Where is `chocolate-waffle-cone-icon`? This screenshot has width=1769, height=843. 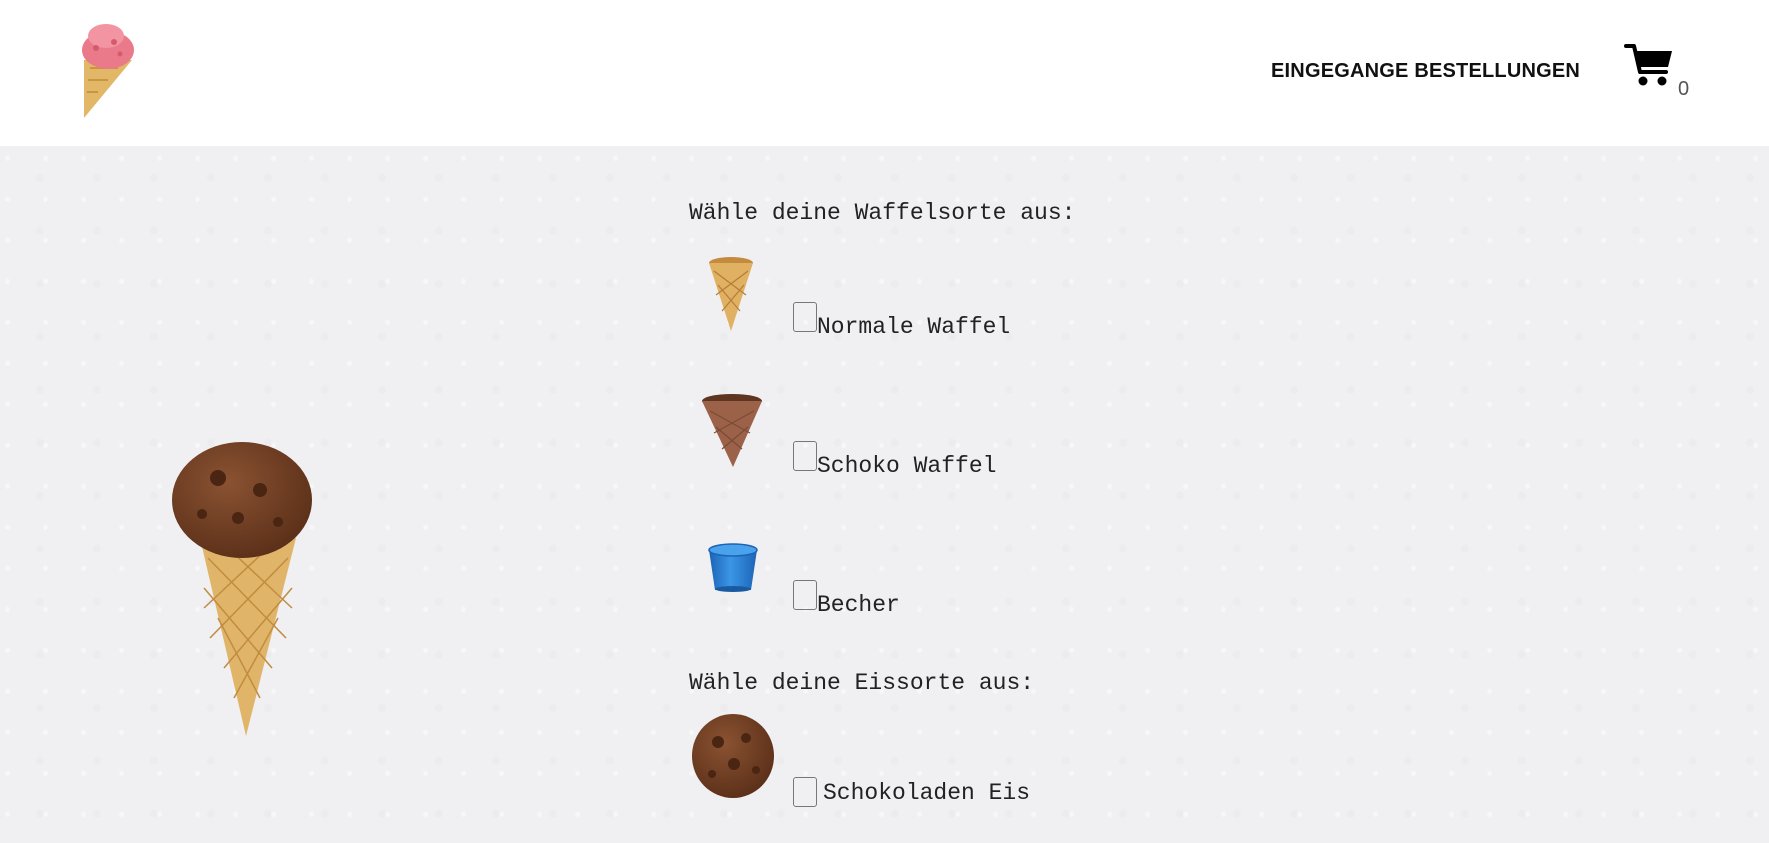
chocolate-waffle-cone-icon is located at coordinates (732, 430).